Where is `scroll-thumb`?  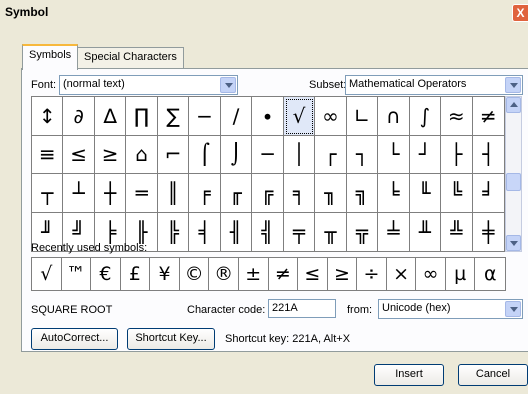 scroll-thumb is located at coordinates (513, 182).